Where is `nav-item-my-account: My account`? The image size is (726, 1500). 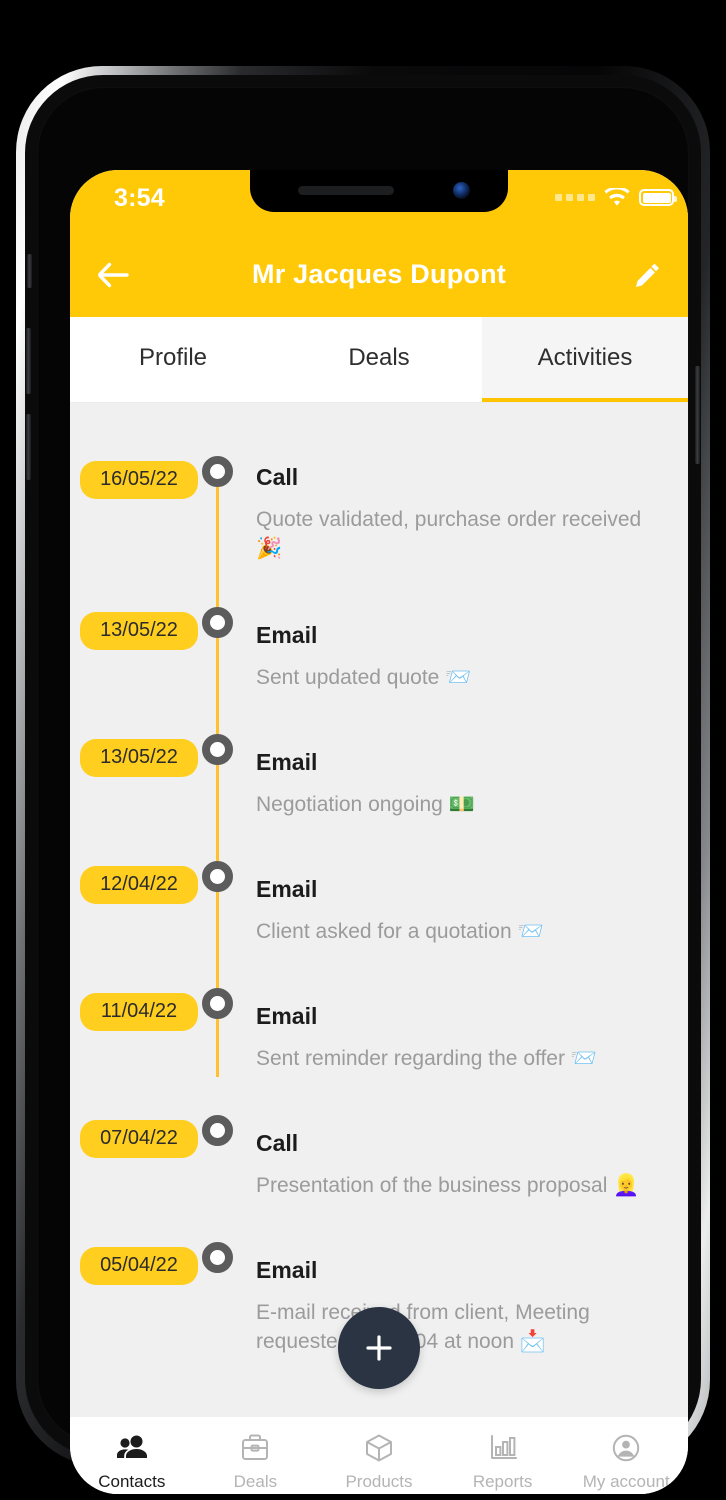 nav-item-my-account: My account is located at coordinates (626, 1462).